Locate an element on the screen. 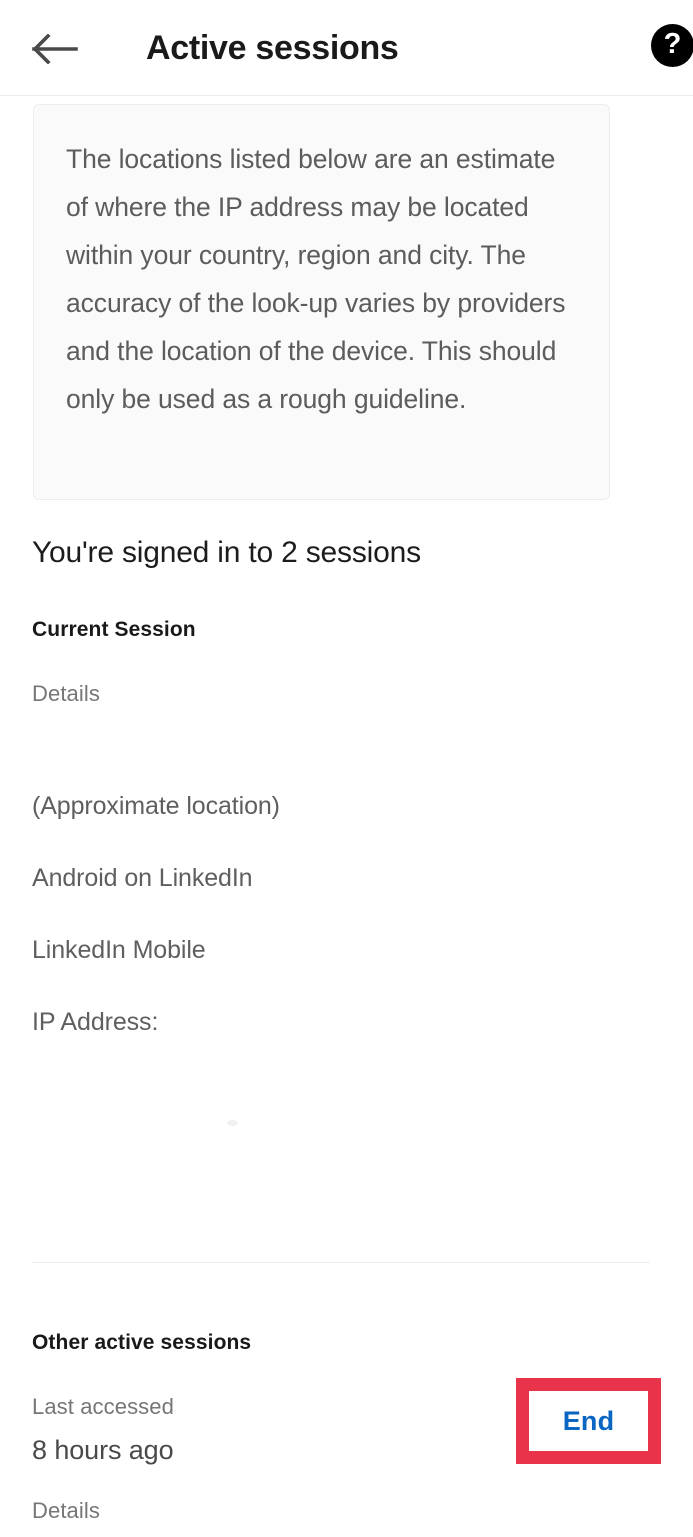  help-circle-icon: ? is located at coordinates (672, 45).